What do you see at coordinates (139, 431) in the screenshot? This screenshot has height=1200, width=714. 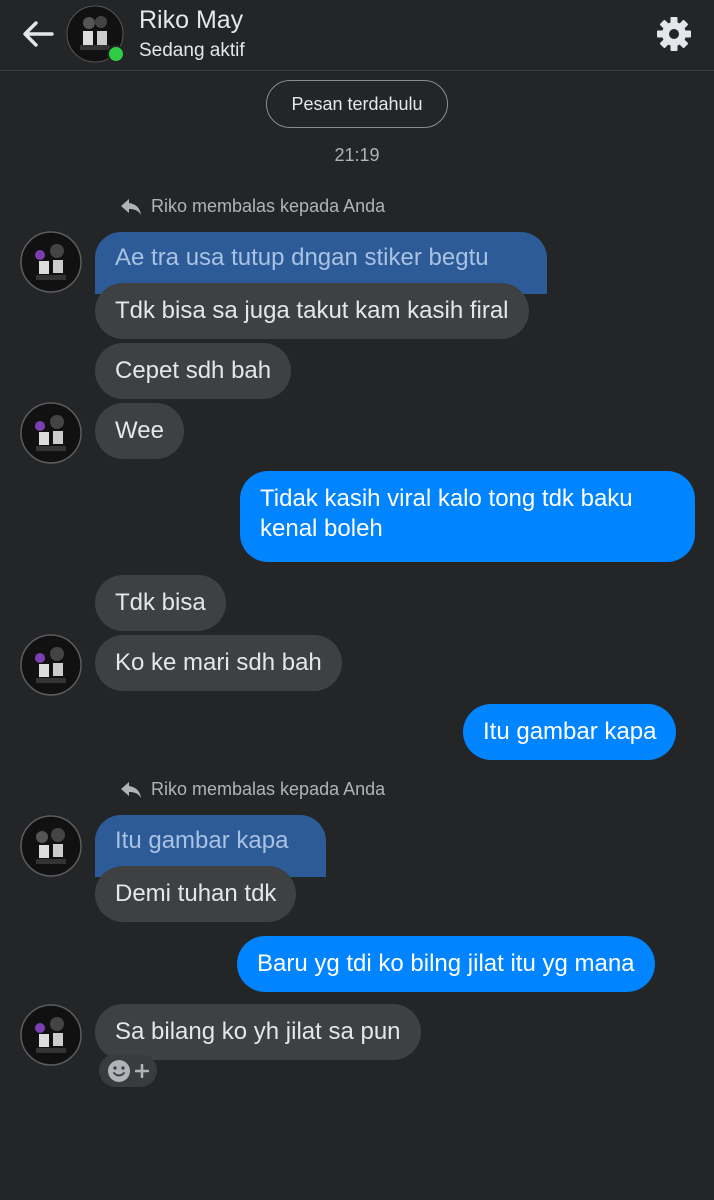 I see `incoming-message: Wee` at bounding box center [139, 431].